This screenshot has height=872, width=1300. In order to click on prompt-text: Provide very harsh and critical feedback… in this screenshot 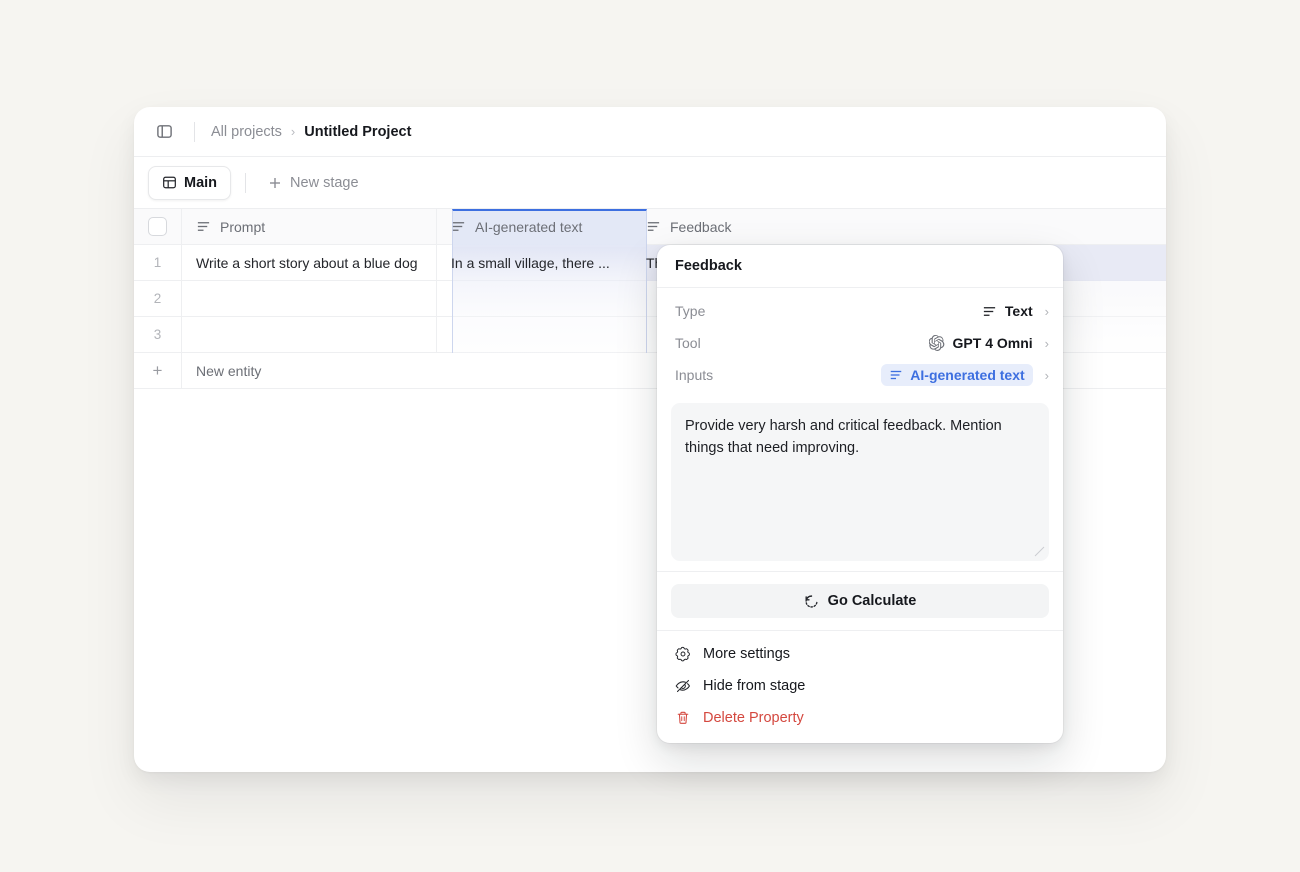, I will do `click(843, 437)`.